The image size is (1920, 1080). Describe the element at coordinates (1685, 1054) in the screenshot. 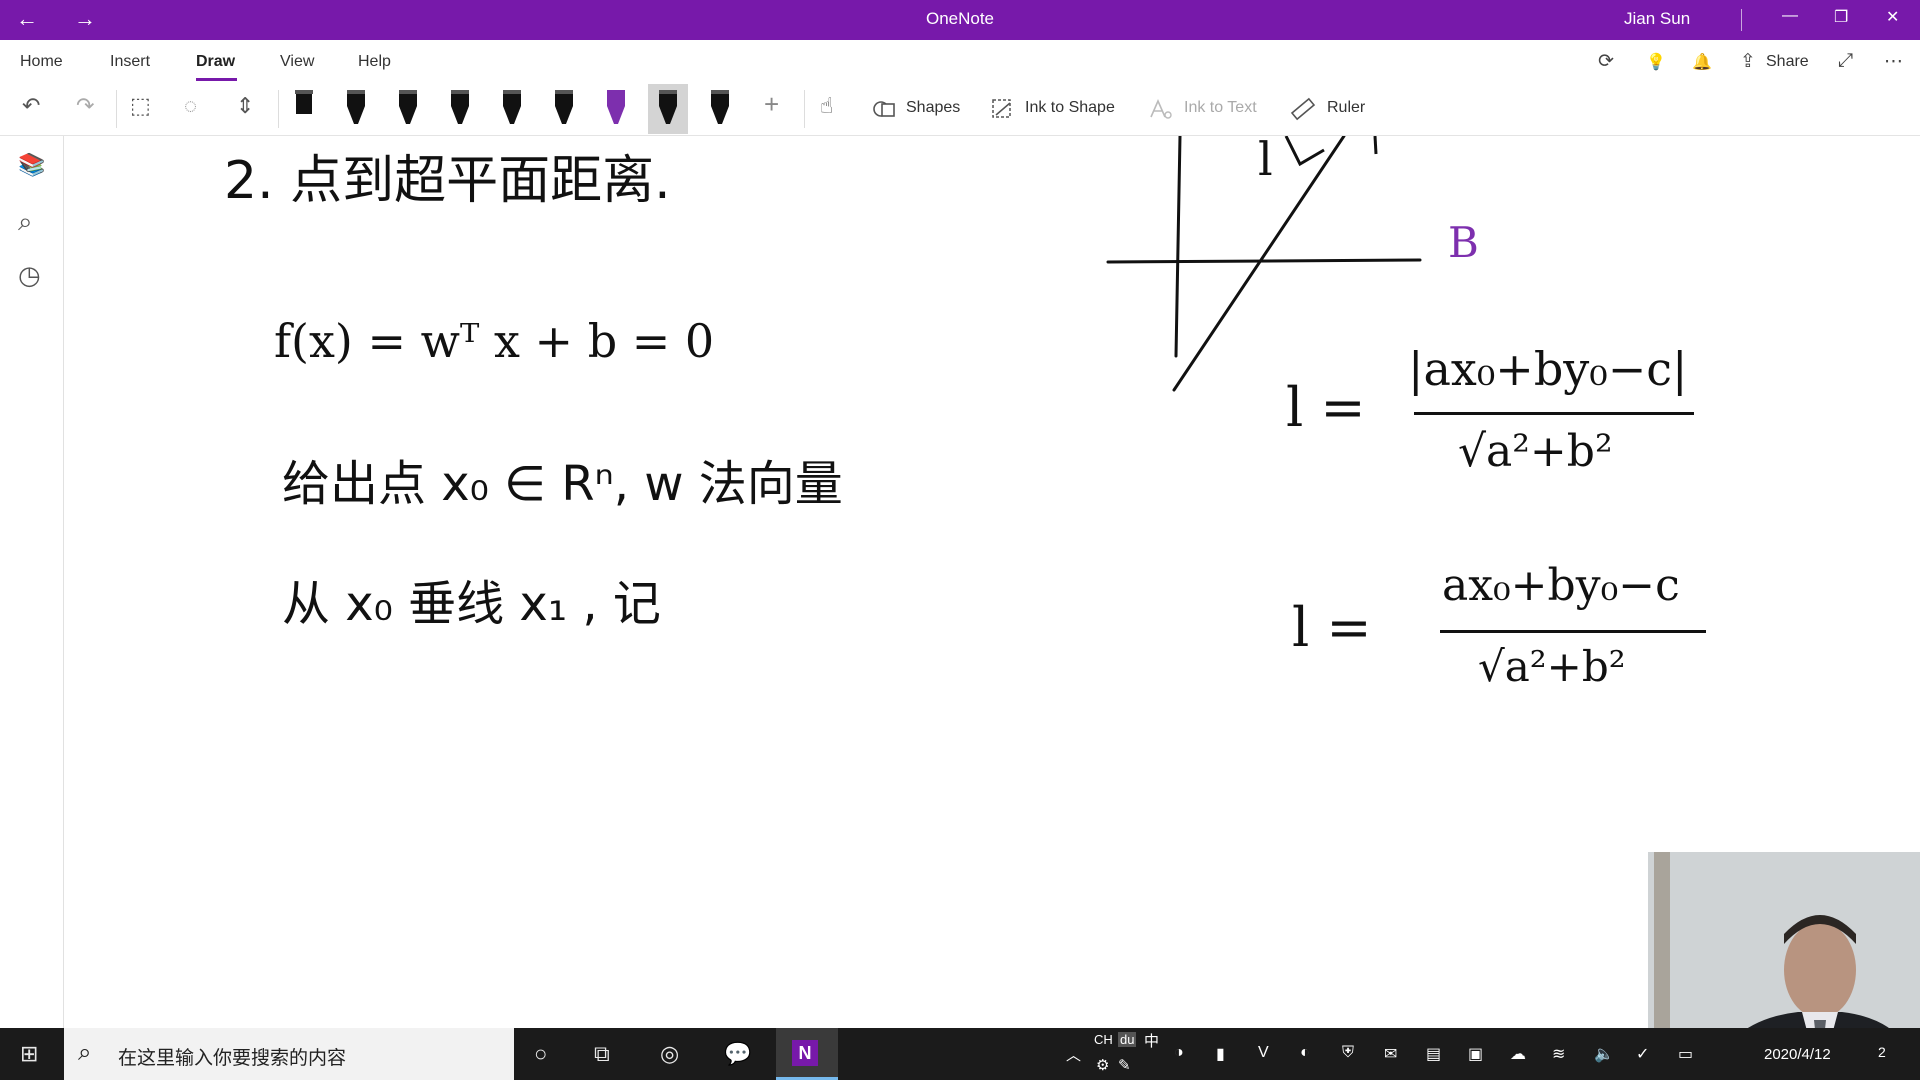

I see `tray-icon-13: ▭` at that location.